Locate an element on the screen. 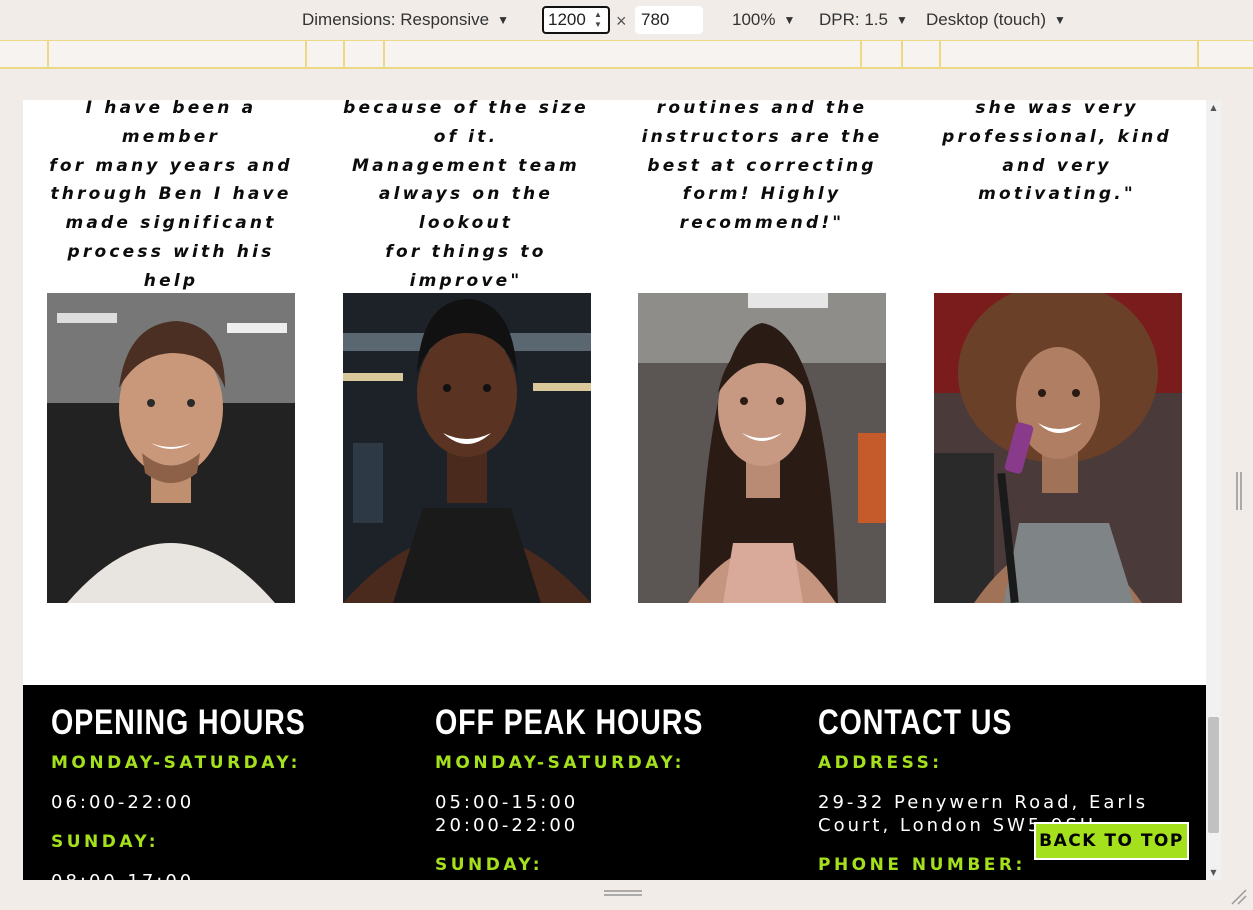 The image size is (1253, 910). hours-value: 08:00-17:00 is located at coordinates (231, 875).